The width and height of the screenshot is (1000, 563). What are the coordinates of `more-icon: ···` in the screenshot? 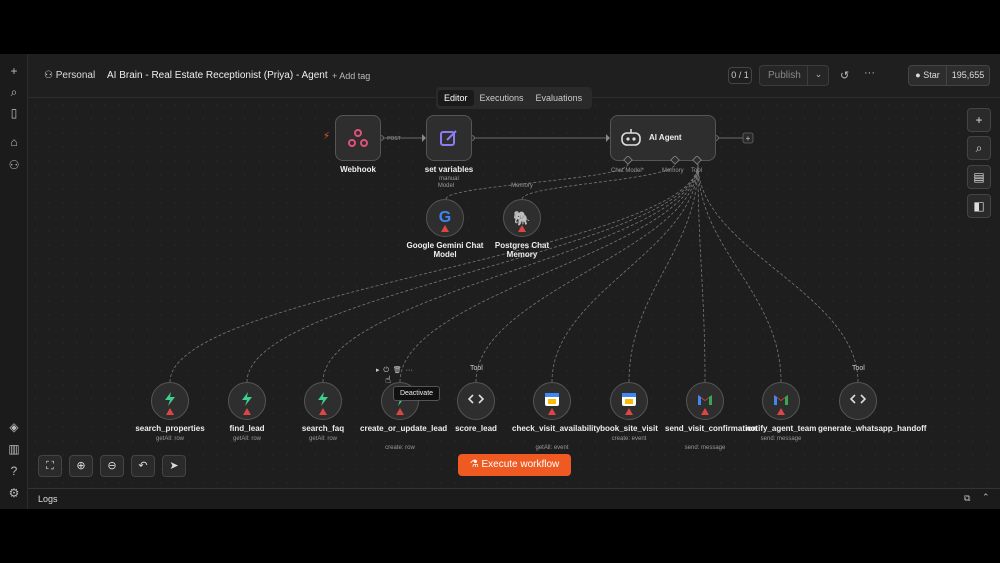 It's located at (409, 370).